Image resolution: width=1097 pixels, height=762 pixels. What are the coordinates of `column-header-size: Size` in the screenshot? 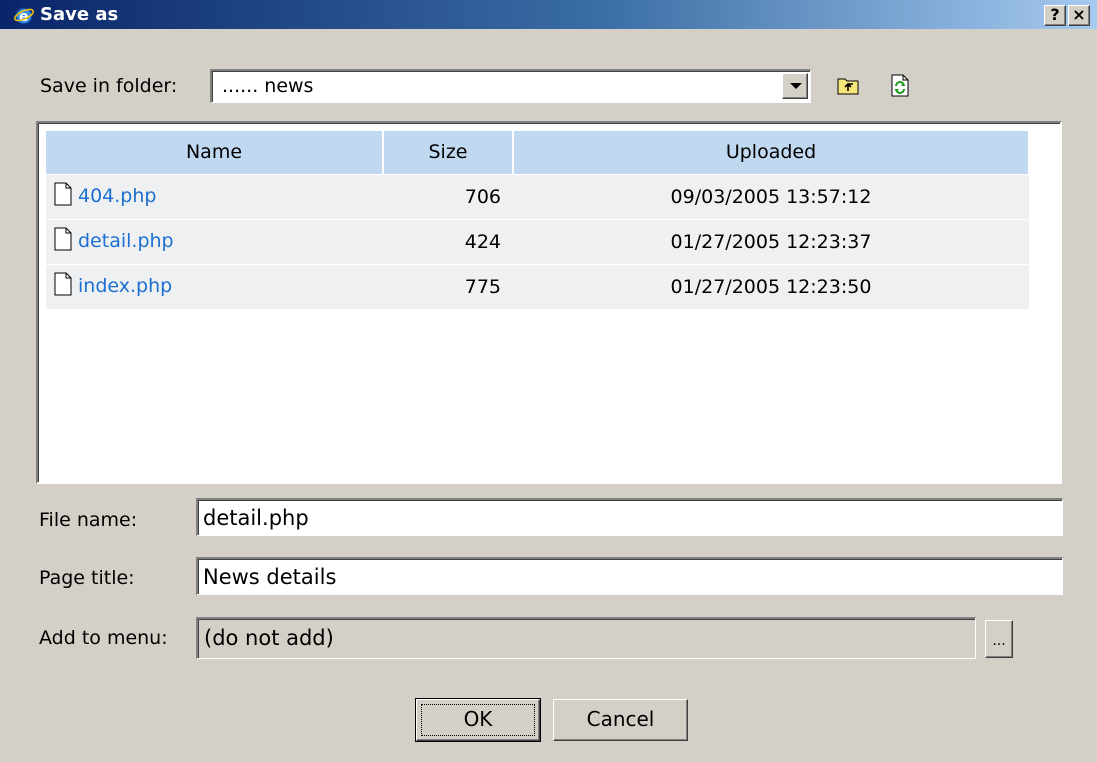 It's located at (448, 152).